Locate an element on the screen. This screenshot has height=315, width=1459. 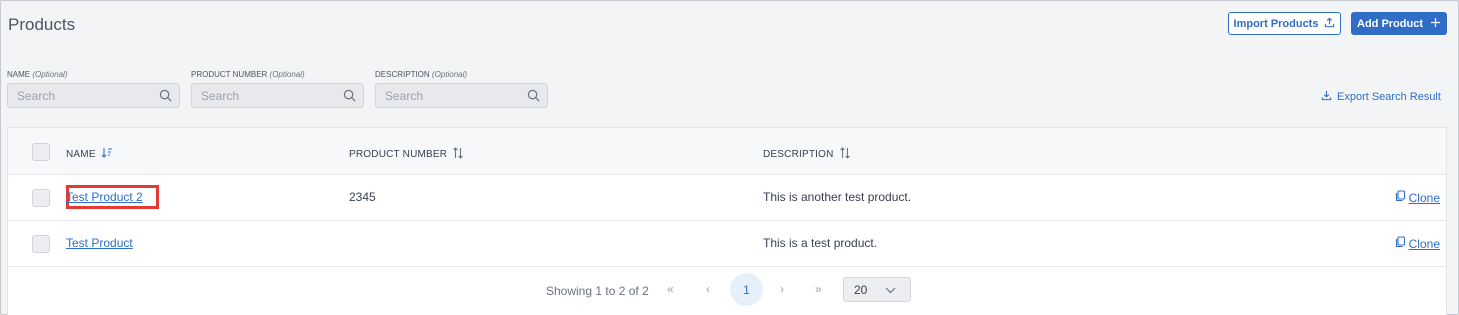
upload-icon is located at coordinates (1329, 24).